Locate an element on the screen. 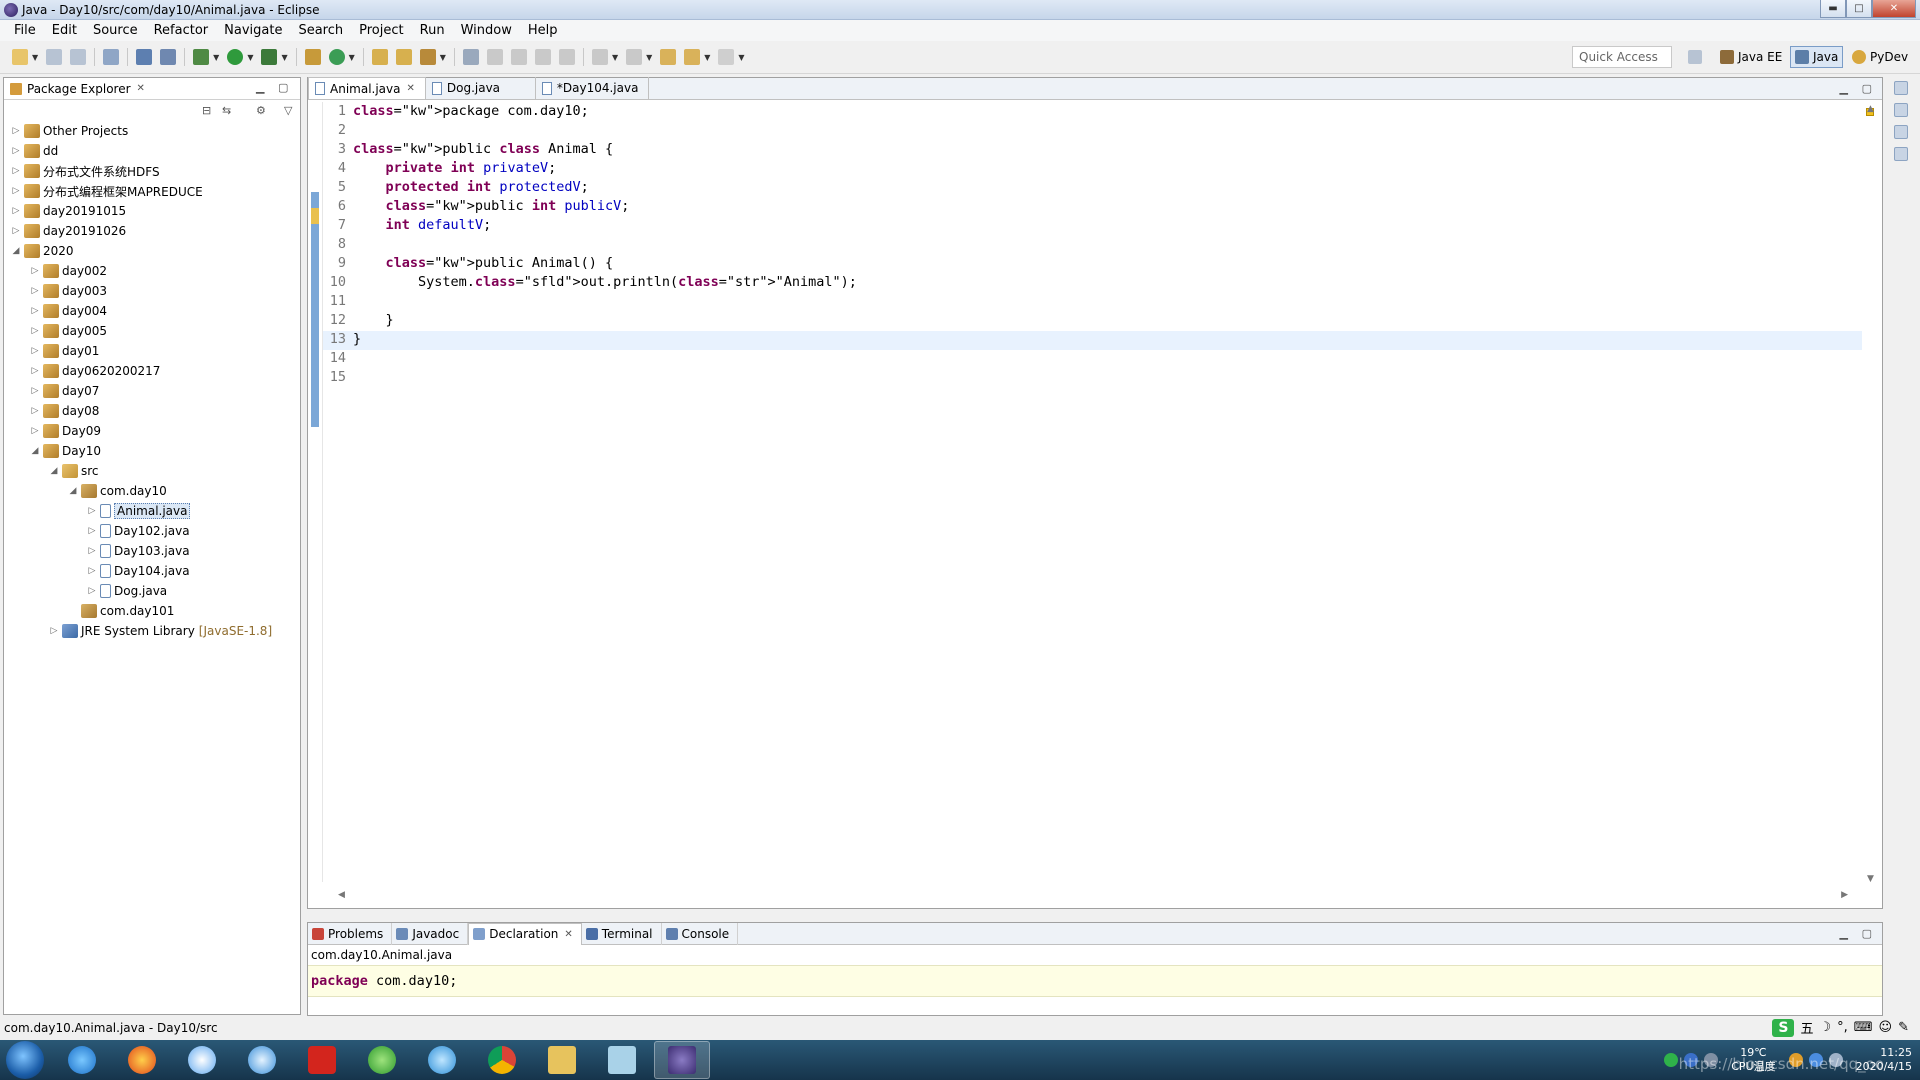 The height and width of the screenshot is (1080, 1920). tree-item: ▷ day20191015 is located at coordinates (68, 211).